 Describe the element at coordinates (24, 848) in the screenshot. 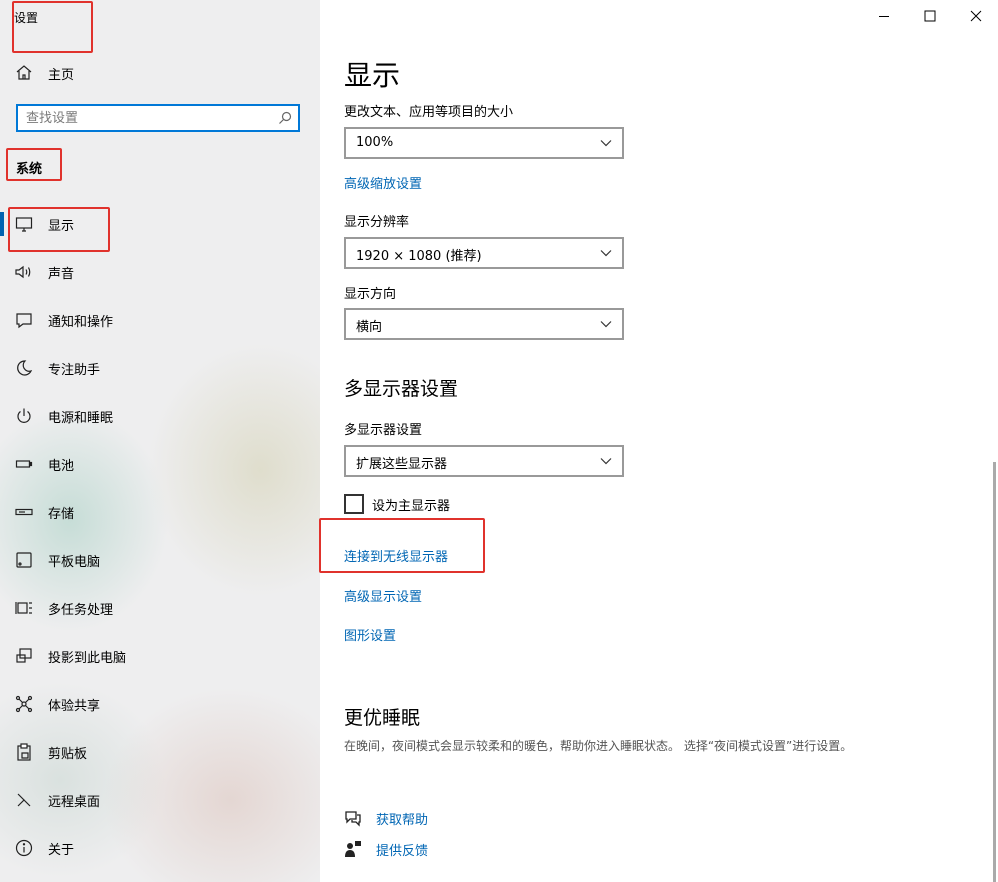

I see `info-icon` at that location.